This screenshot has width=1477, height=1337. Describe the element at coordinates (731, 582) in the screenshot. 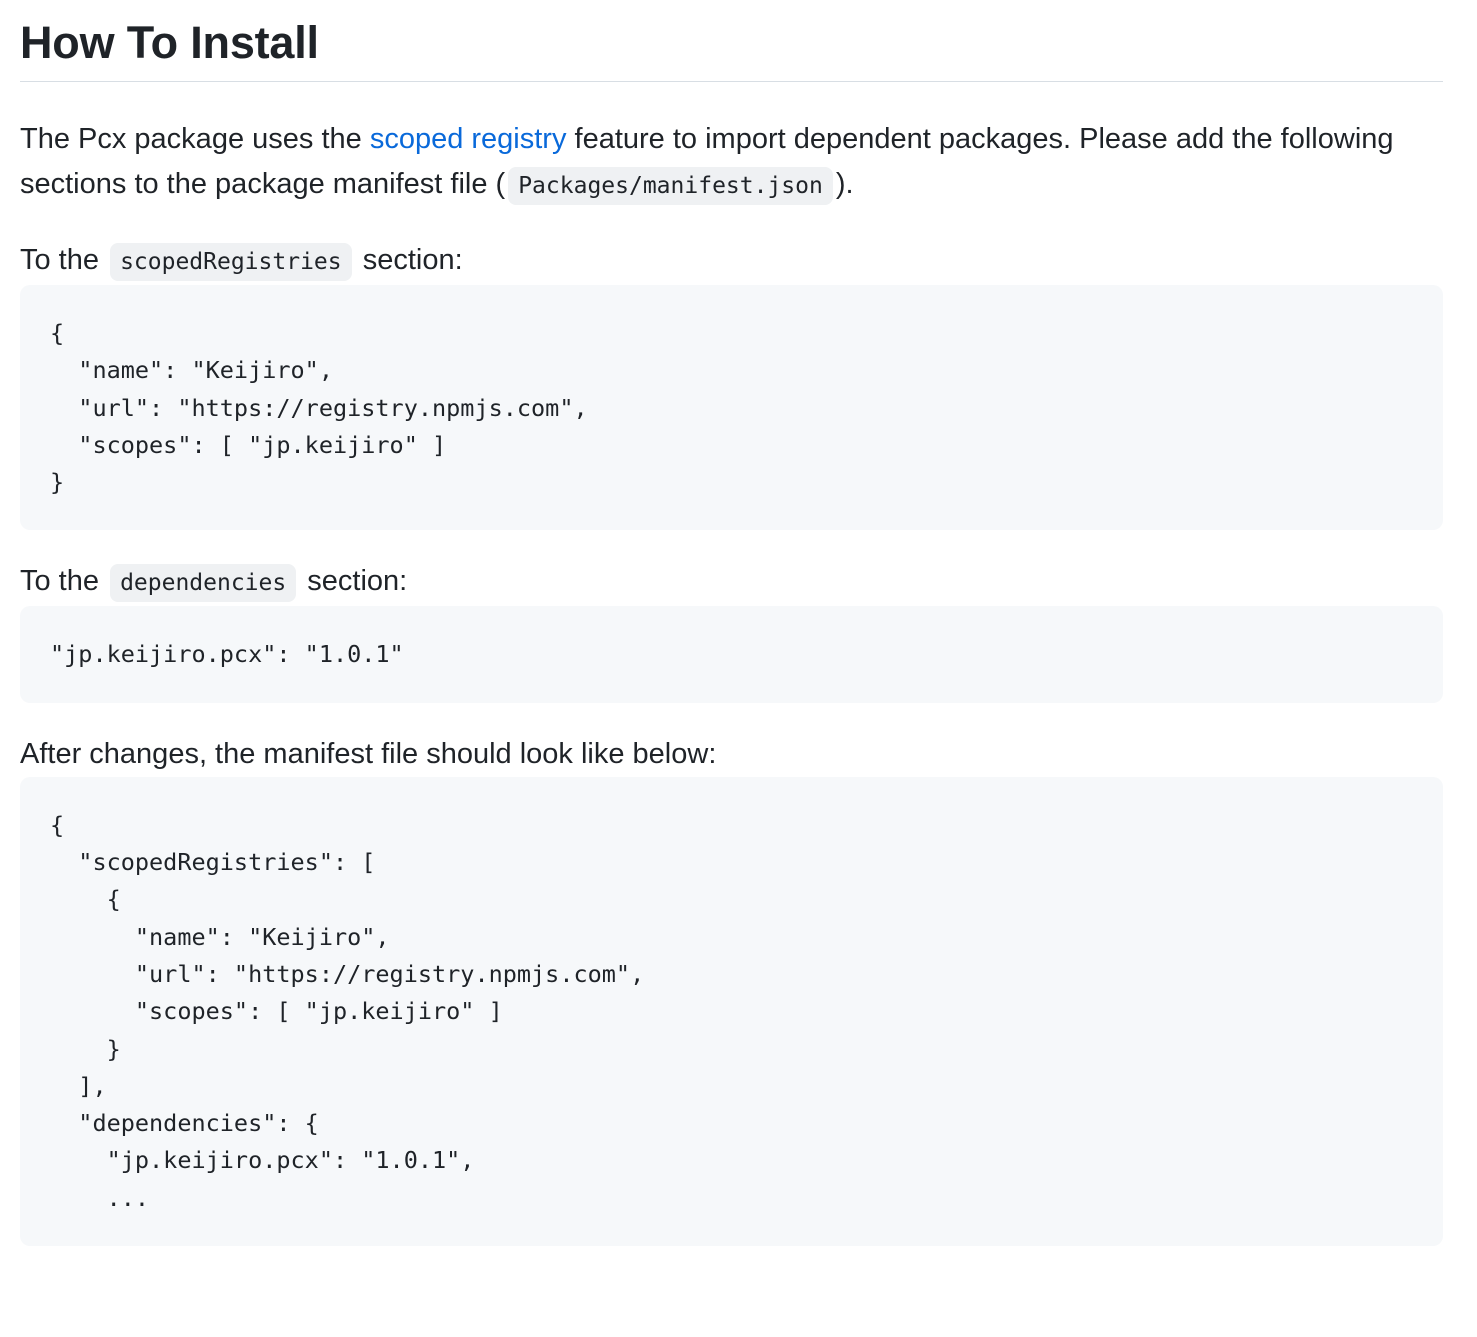

I see `dependencies-paragraph: To the dependencies section:` at that location.